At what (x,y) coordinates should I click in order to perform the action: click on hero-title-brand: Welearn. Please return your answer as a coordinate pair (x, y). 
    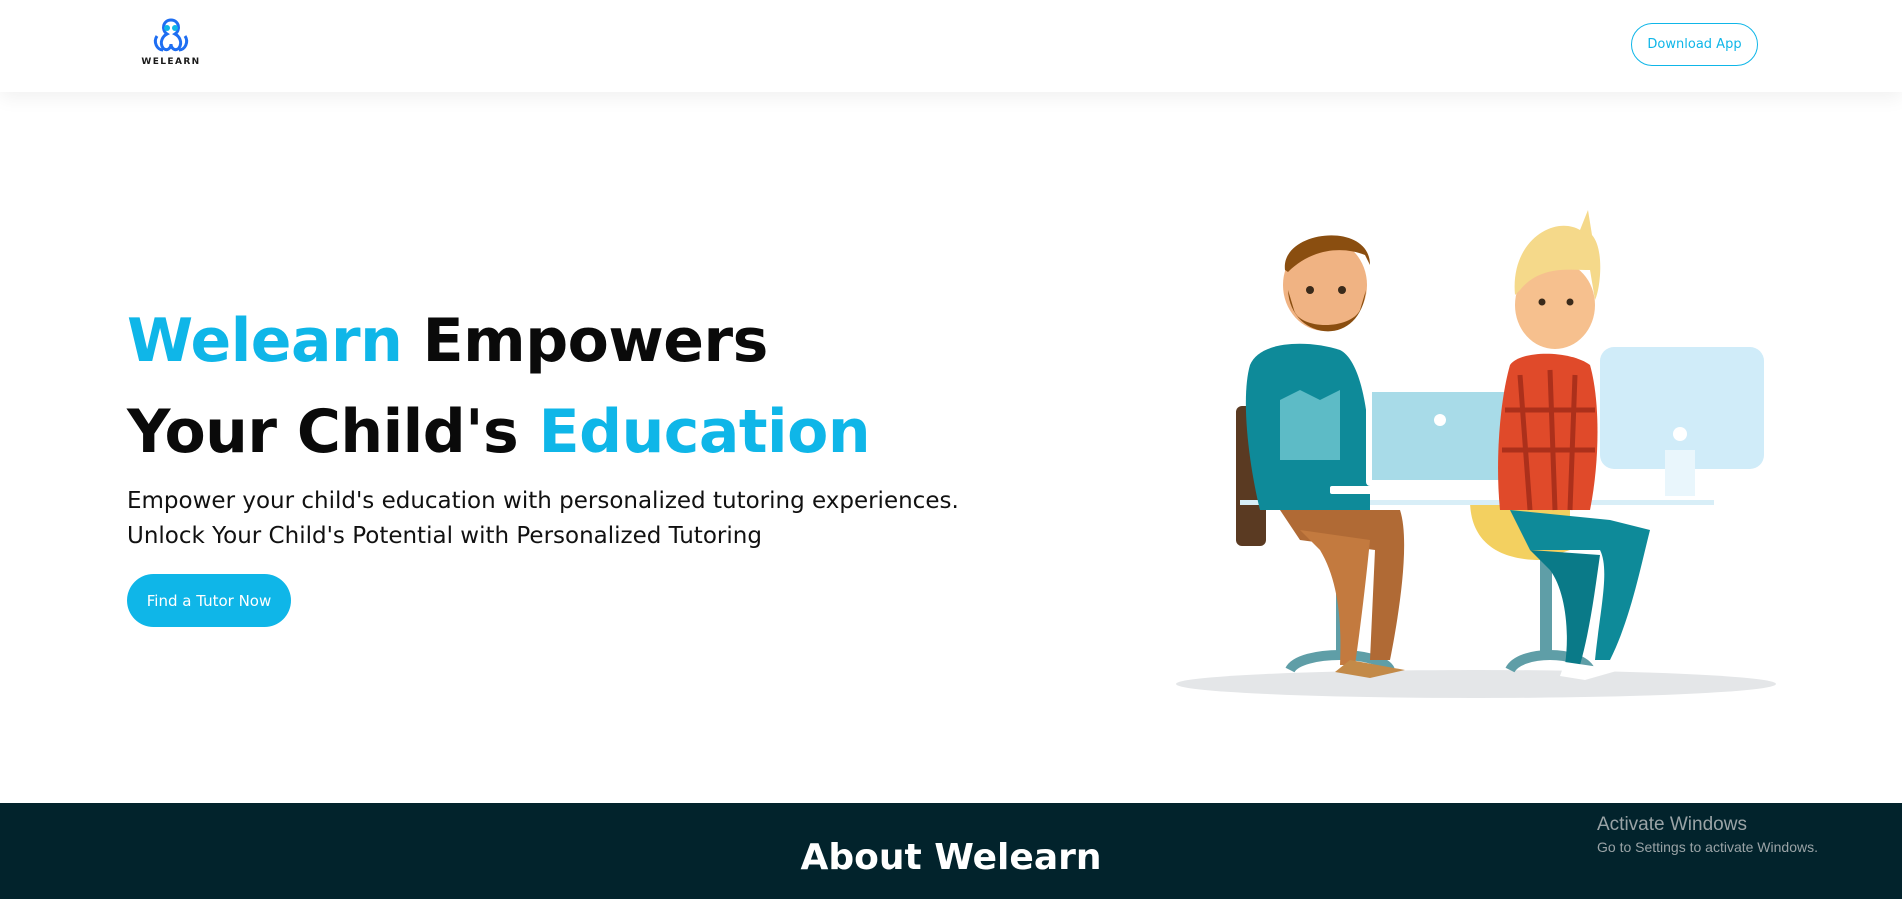
    Looking at the image, I should click on (265, 341).